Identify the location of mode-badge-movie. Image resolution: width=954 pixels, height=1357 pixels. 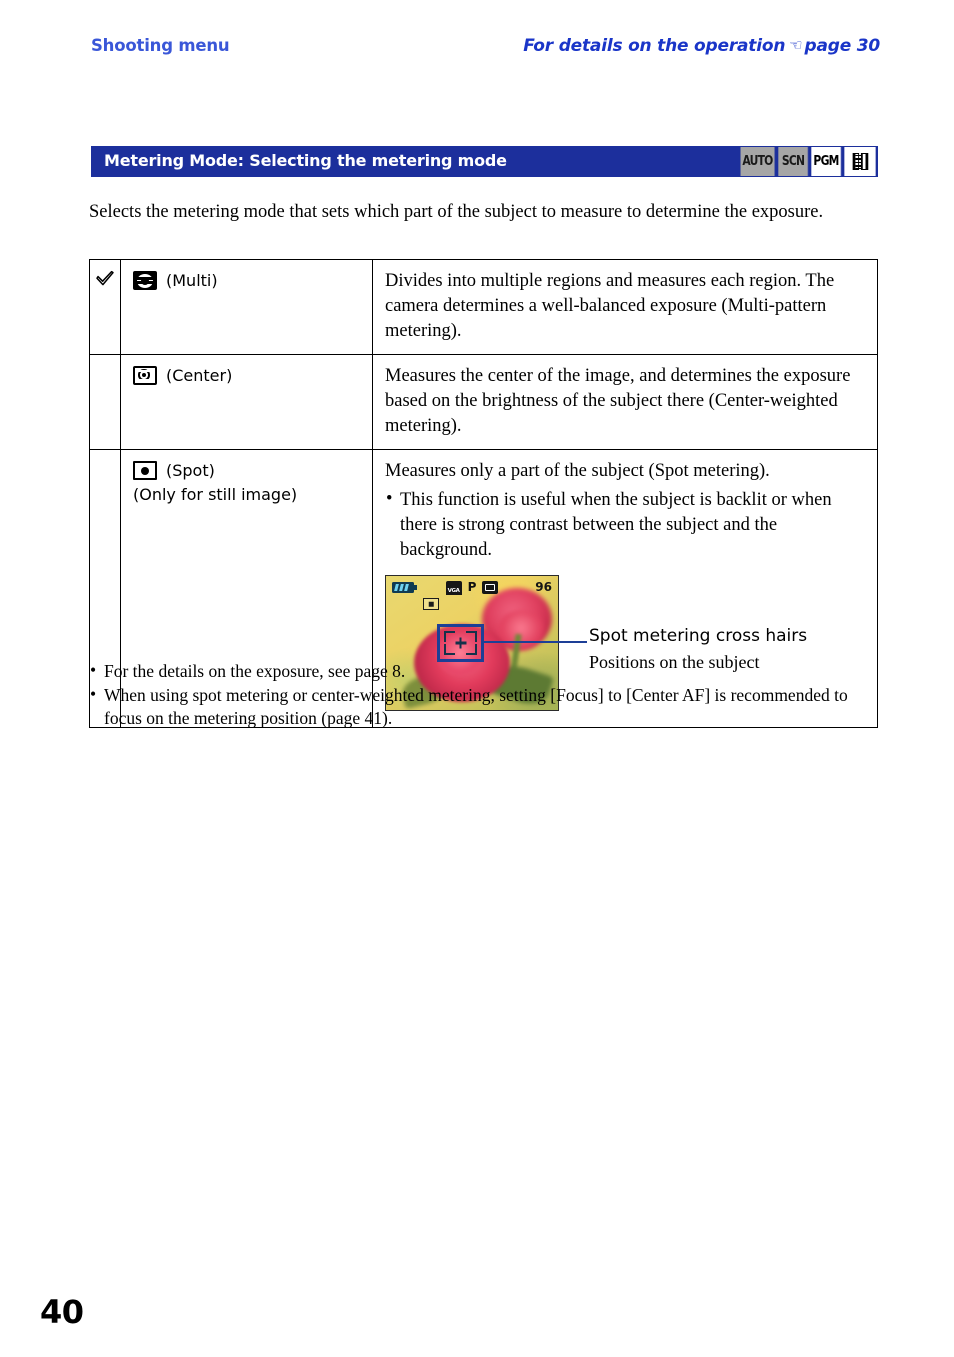
(860, 161).